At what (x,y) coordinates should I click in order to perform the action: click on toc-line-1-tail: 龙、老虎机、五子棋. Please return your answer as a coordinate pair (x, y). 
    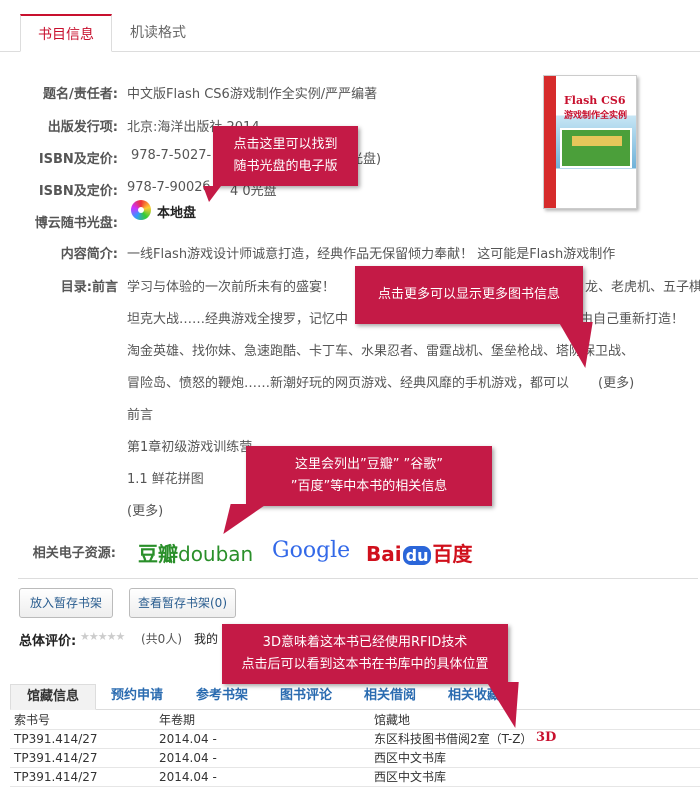
    Looking at the image, I should click on (642, 287).